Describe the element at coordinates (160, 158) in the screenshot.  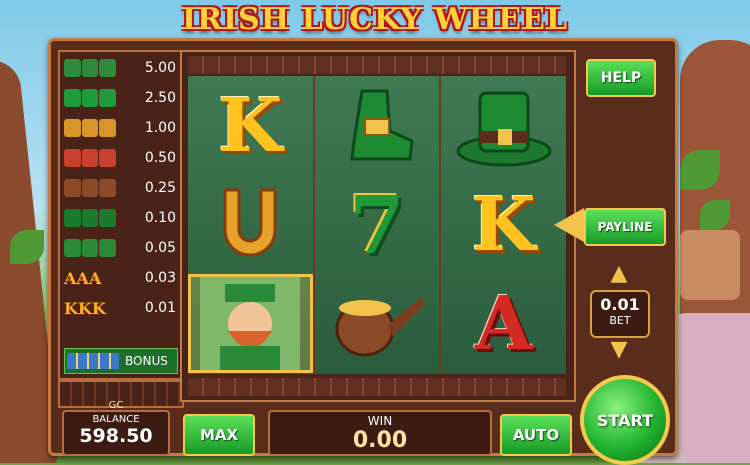
I see `payout-value: 0.50` at that location.